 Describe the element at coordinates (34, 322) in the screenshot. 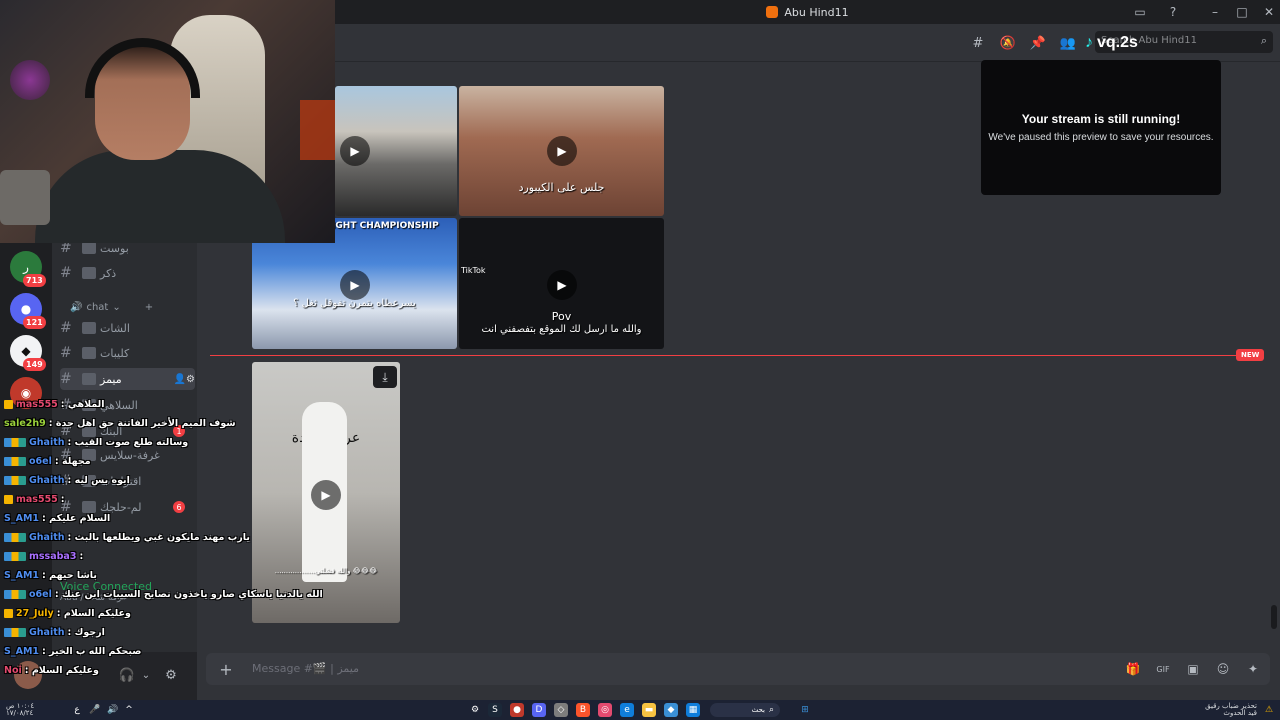

I see `server-mention-badge: 121` at that location.